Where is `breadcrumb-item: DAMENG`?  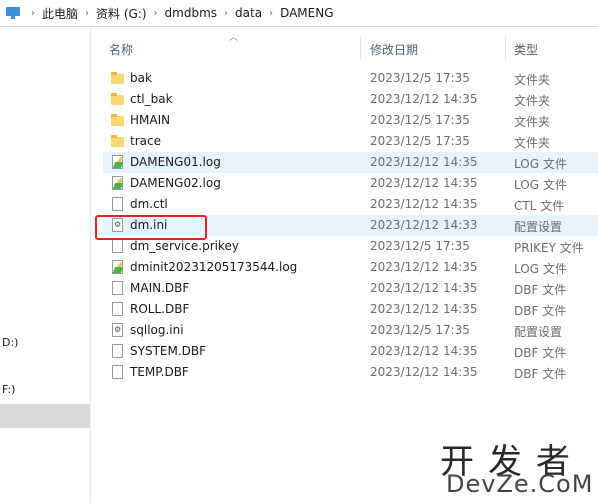 breadcrumb-item: DAMENG is located at coordinates (306, 13).